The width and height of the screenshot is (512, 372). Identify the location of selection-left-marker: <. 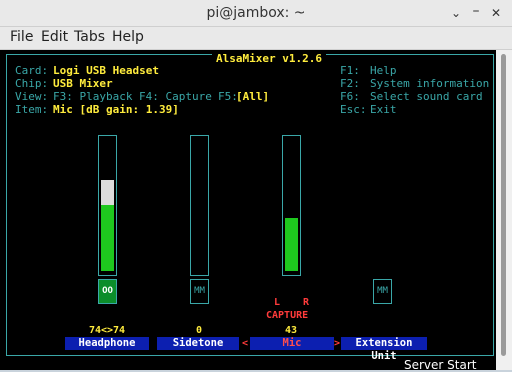
(245, 343).